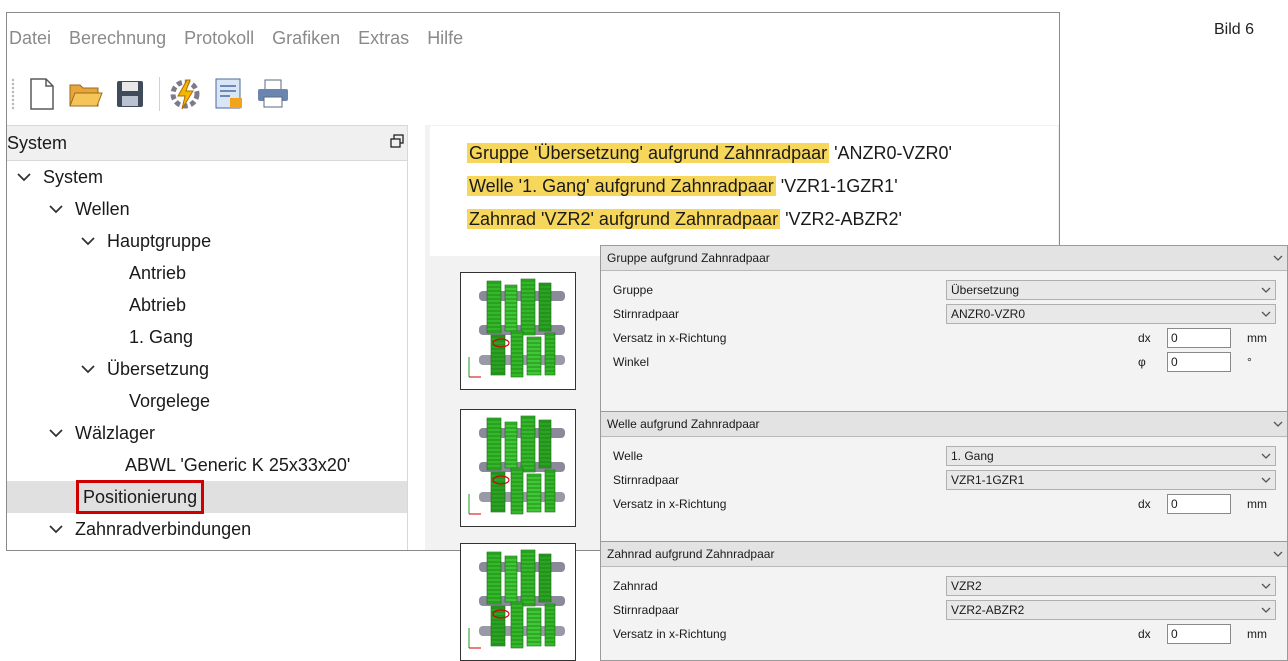 The height and width of the screenshot is (661, 1288). Describe the element at coordinates (219, 38) in the screenshot. I see `menu-protokoll: Protokoll` at that location.